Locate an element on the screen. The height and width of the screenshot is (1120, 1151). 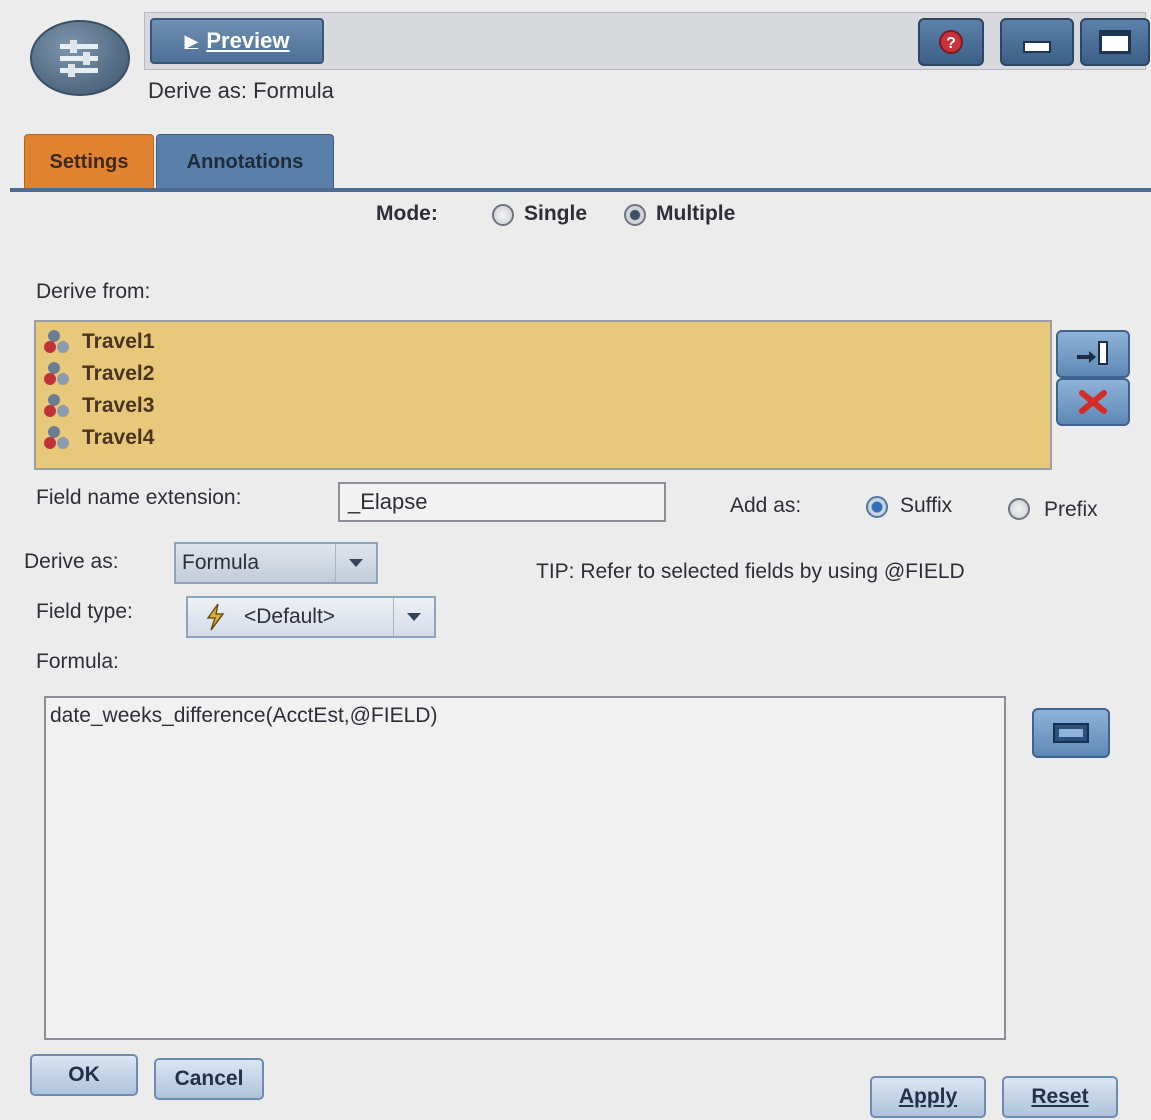
add-as-prefix-label: Prefix is located at coordinates (1071, 509).